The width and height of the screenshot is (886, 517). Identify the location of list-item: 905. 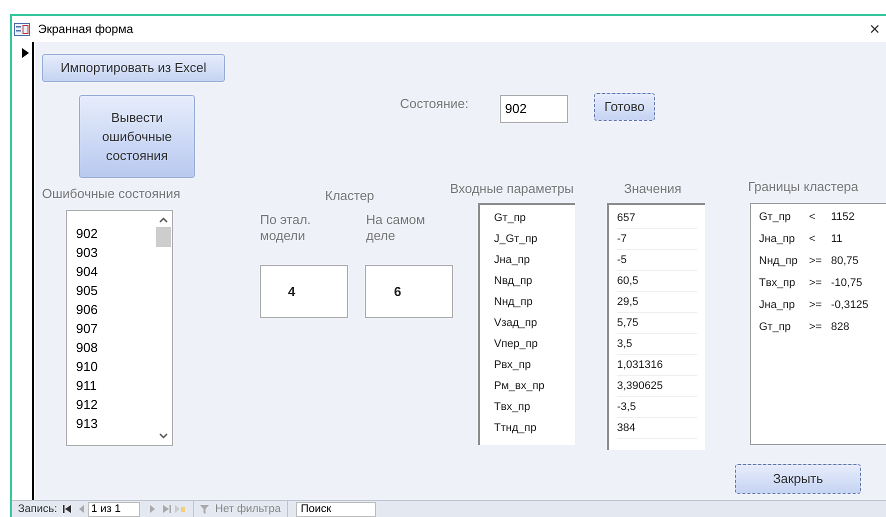
(115, 290).